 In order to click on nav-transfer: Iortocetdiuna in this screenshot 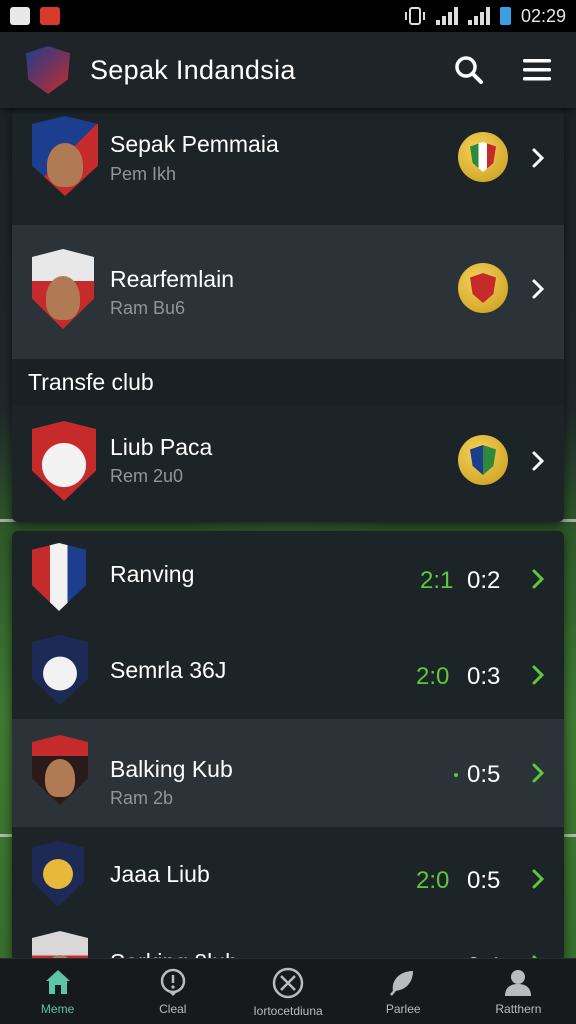, I will do `click(287, 991)`.